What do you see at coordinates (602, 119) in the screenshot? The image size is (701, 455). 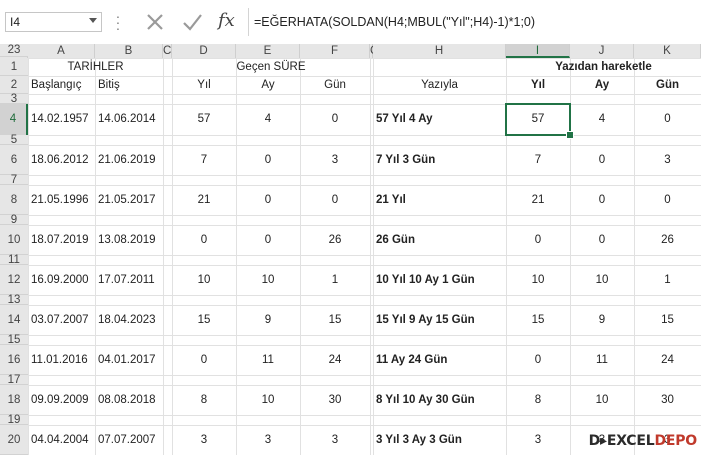 I see `months-from-text-cell: 4` at bounding box center [602, 119].